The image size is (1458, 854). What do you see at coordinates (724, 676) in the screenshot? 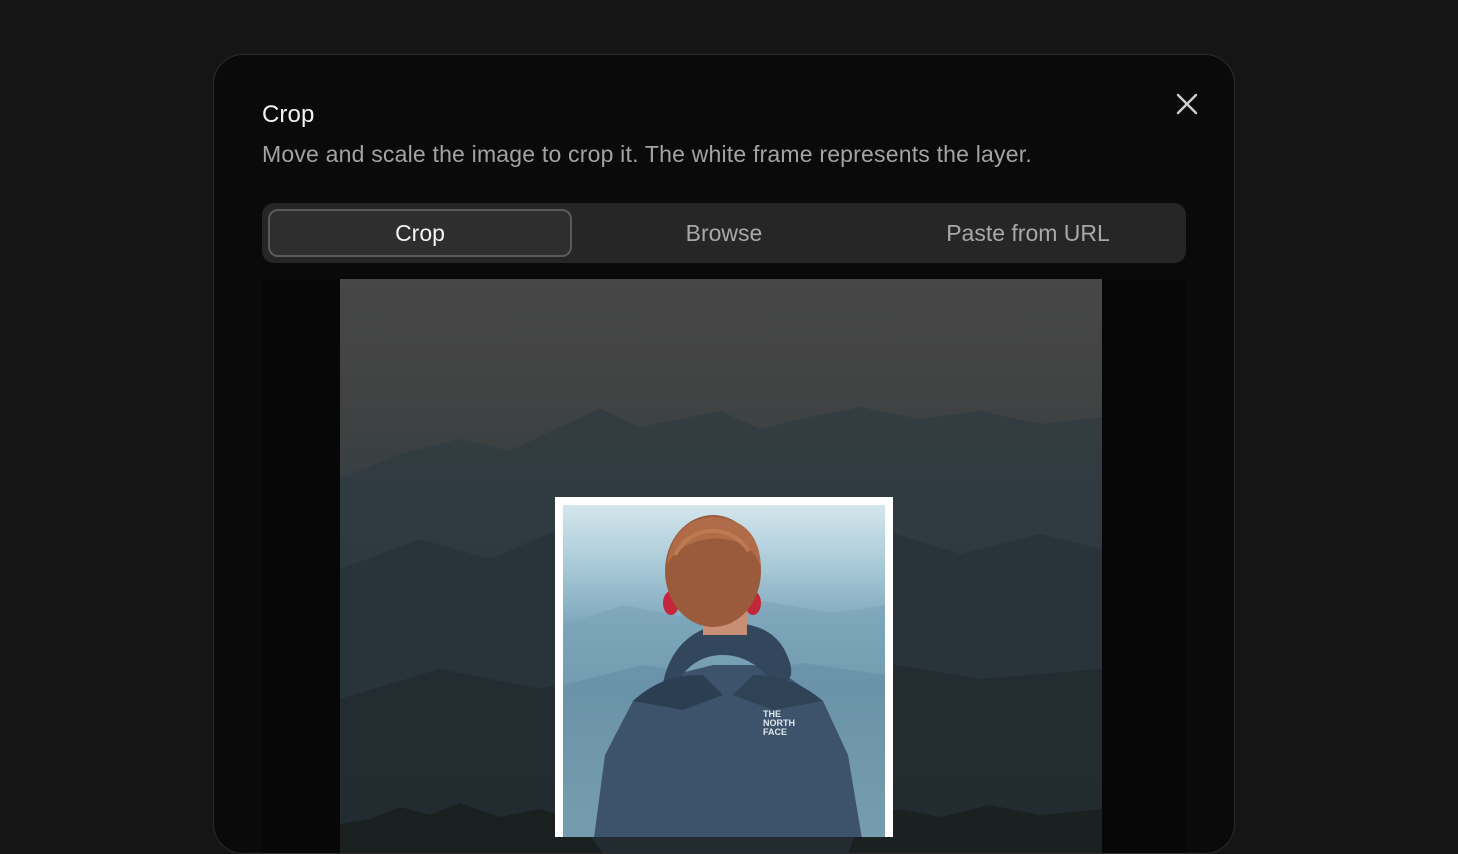
I see `person-photo-image: THE NORTH FACE` at bounding box center [724, 676].